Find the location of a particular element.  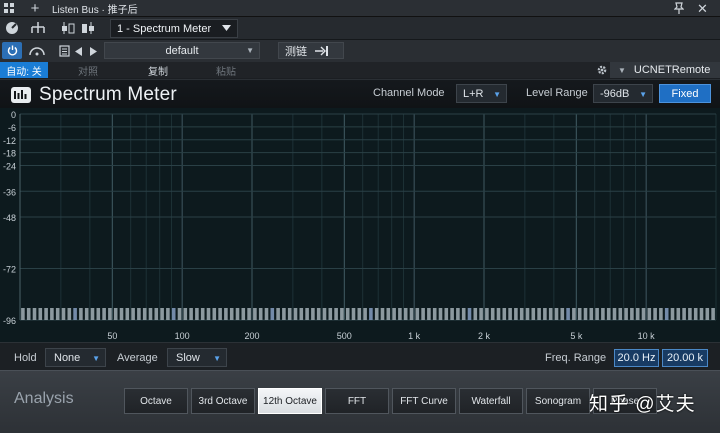

pin-icon is located at coordinates (679, 8).